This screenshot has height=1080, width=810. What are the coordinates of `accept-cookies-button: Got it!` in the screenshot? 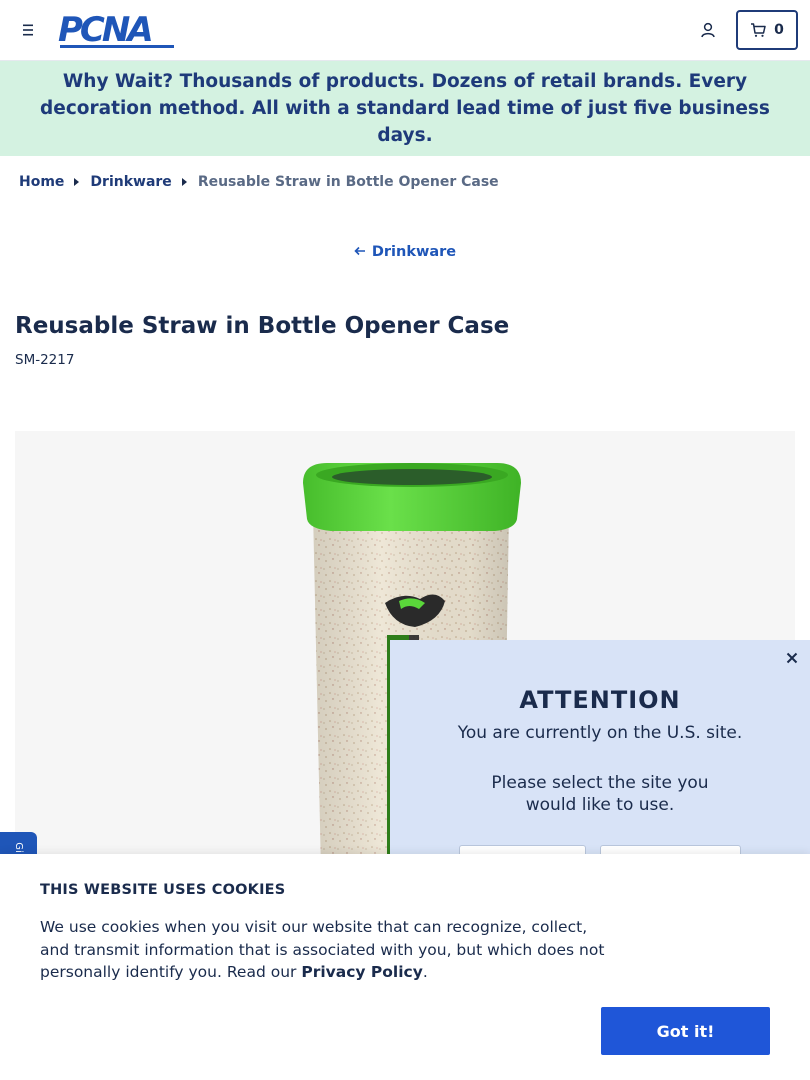 It's located at (685, 1031).